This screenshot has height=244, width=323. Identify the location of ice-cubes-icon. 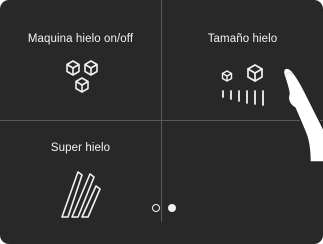
(82, 76).